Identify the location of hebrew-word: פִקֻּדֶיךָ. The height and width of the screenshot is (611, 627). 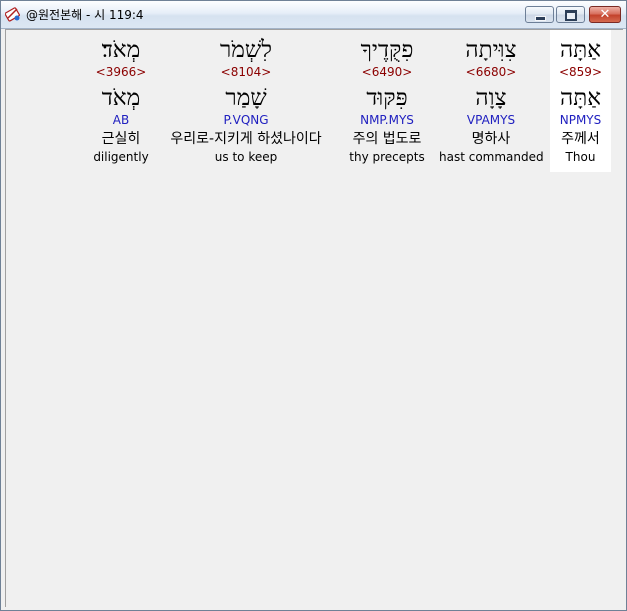
(387, 50).